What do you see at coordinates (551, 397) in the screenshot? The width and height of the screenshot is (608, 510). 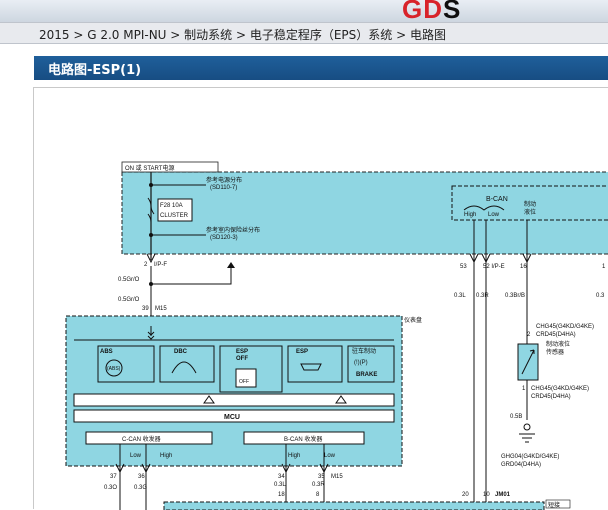 I see `chg-bot-2: CRD45(D4HA)` at bounding box center [551, 397].